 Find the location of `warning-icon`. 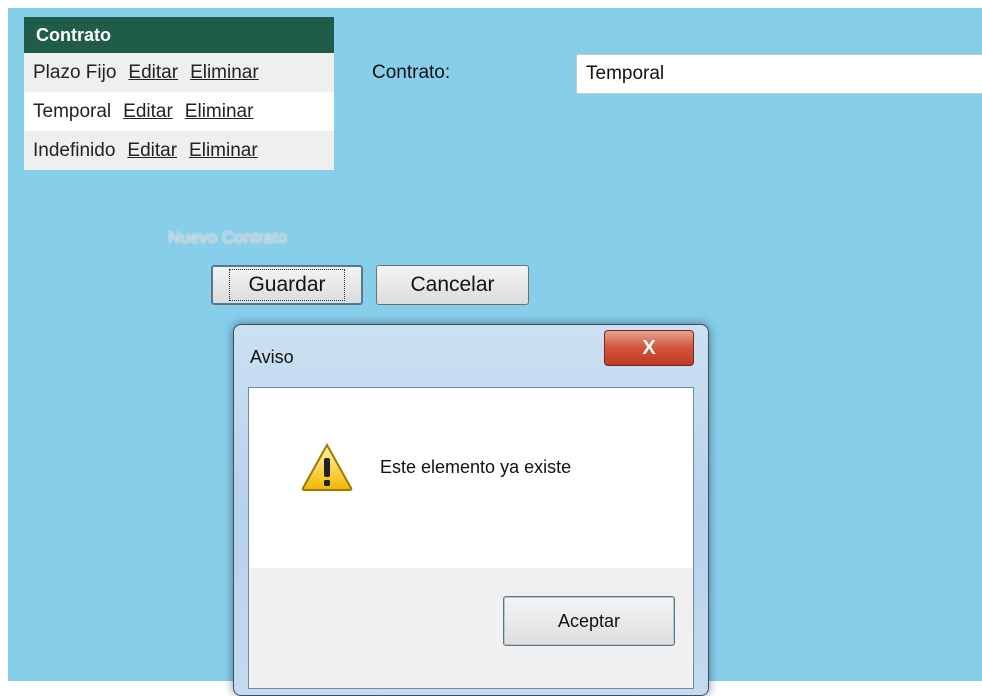

warning-icon is located at coordinates (327, 467).